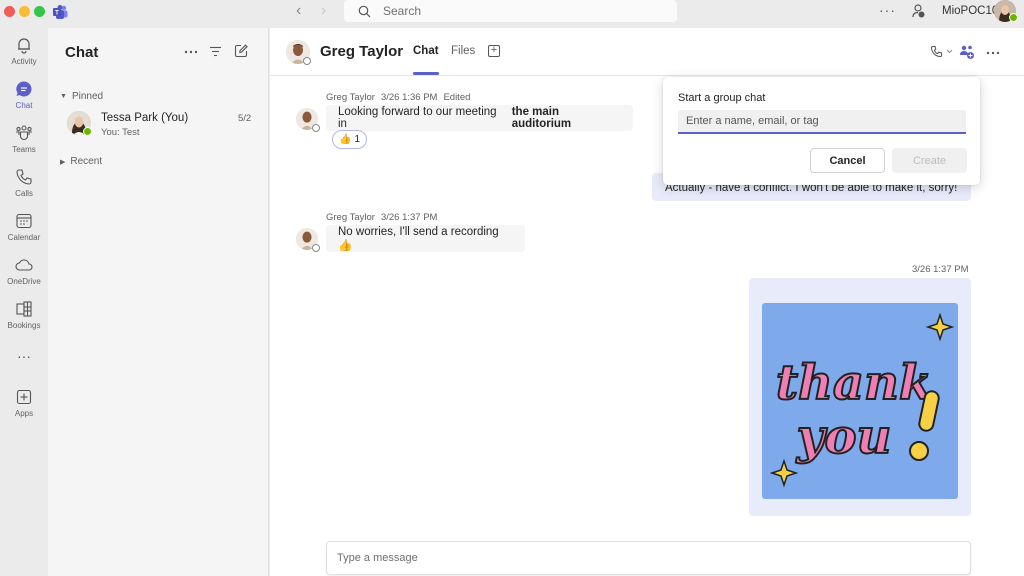  Describe the element at coordinates (936, 51) in the screenshot. I see `call-icon` at that location.